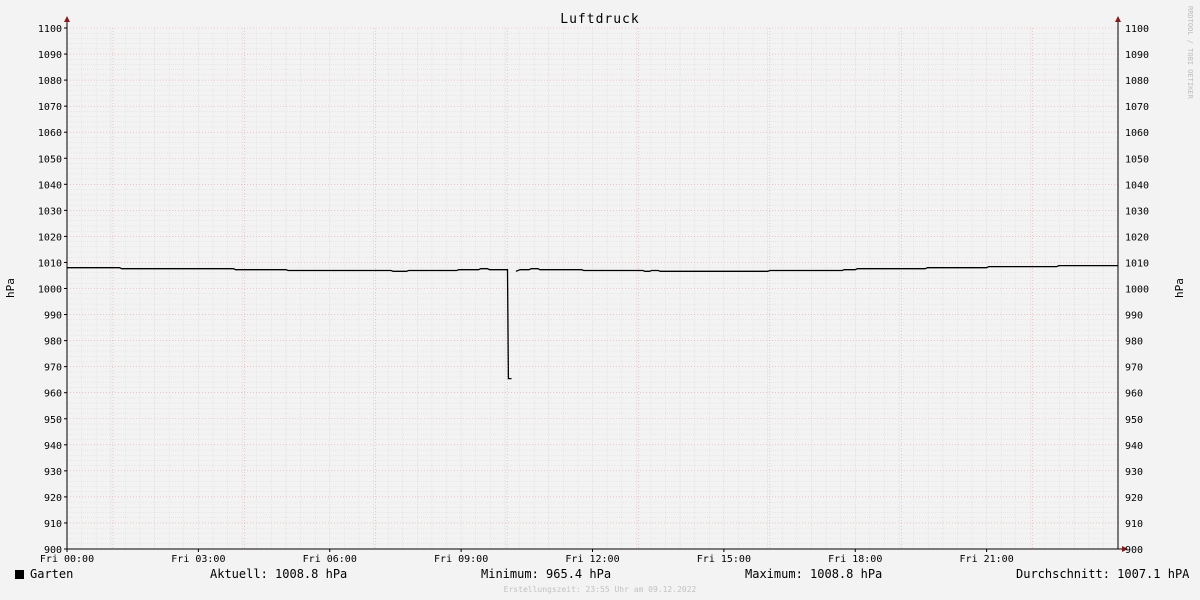  Describe the element at coordinates (1137, 55) in the screenshot. I see `y-tick-label-right: 1090` at that location.